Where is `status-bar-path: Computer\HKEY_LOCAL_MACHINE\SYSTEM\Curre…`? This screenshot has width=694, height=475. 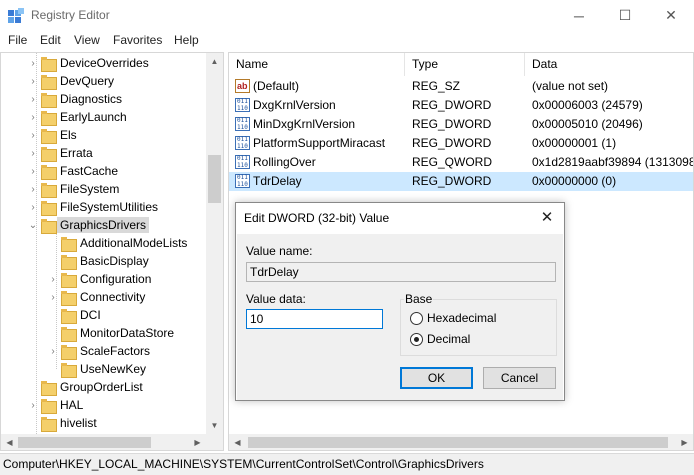
status-bar-path: Computer\HKEY_LOCAL_MACHINE\SYSTEM\Curre… is located at coordinates (347, 464).